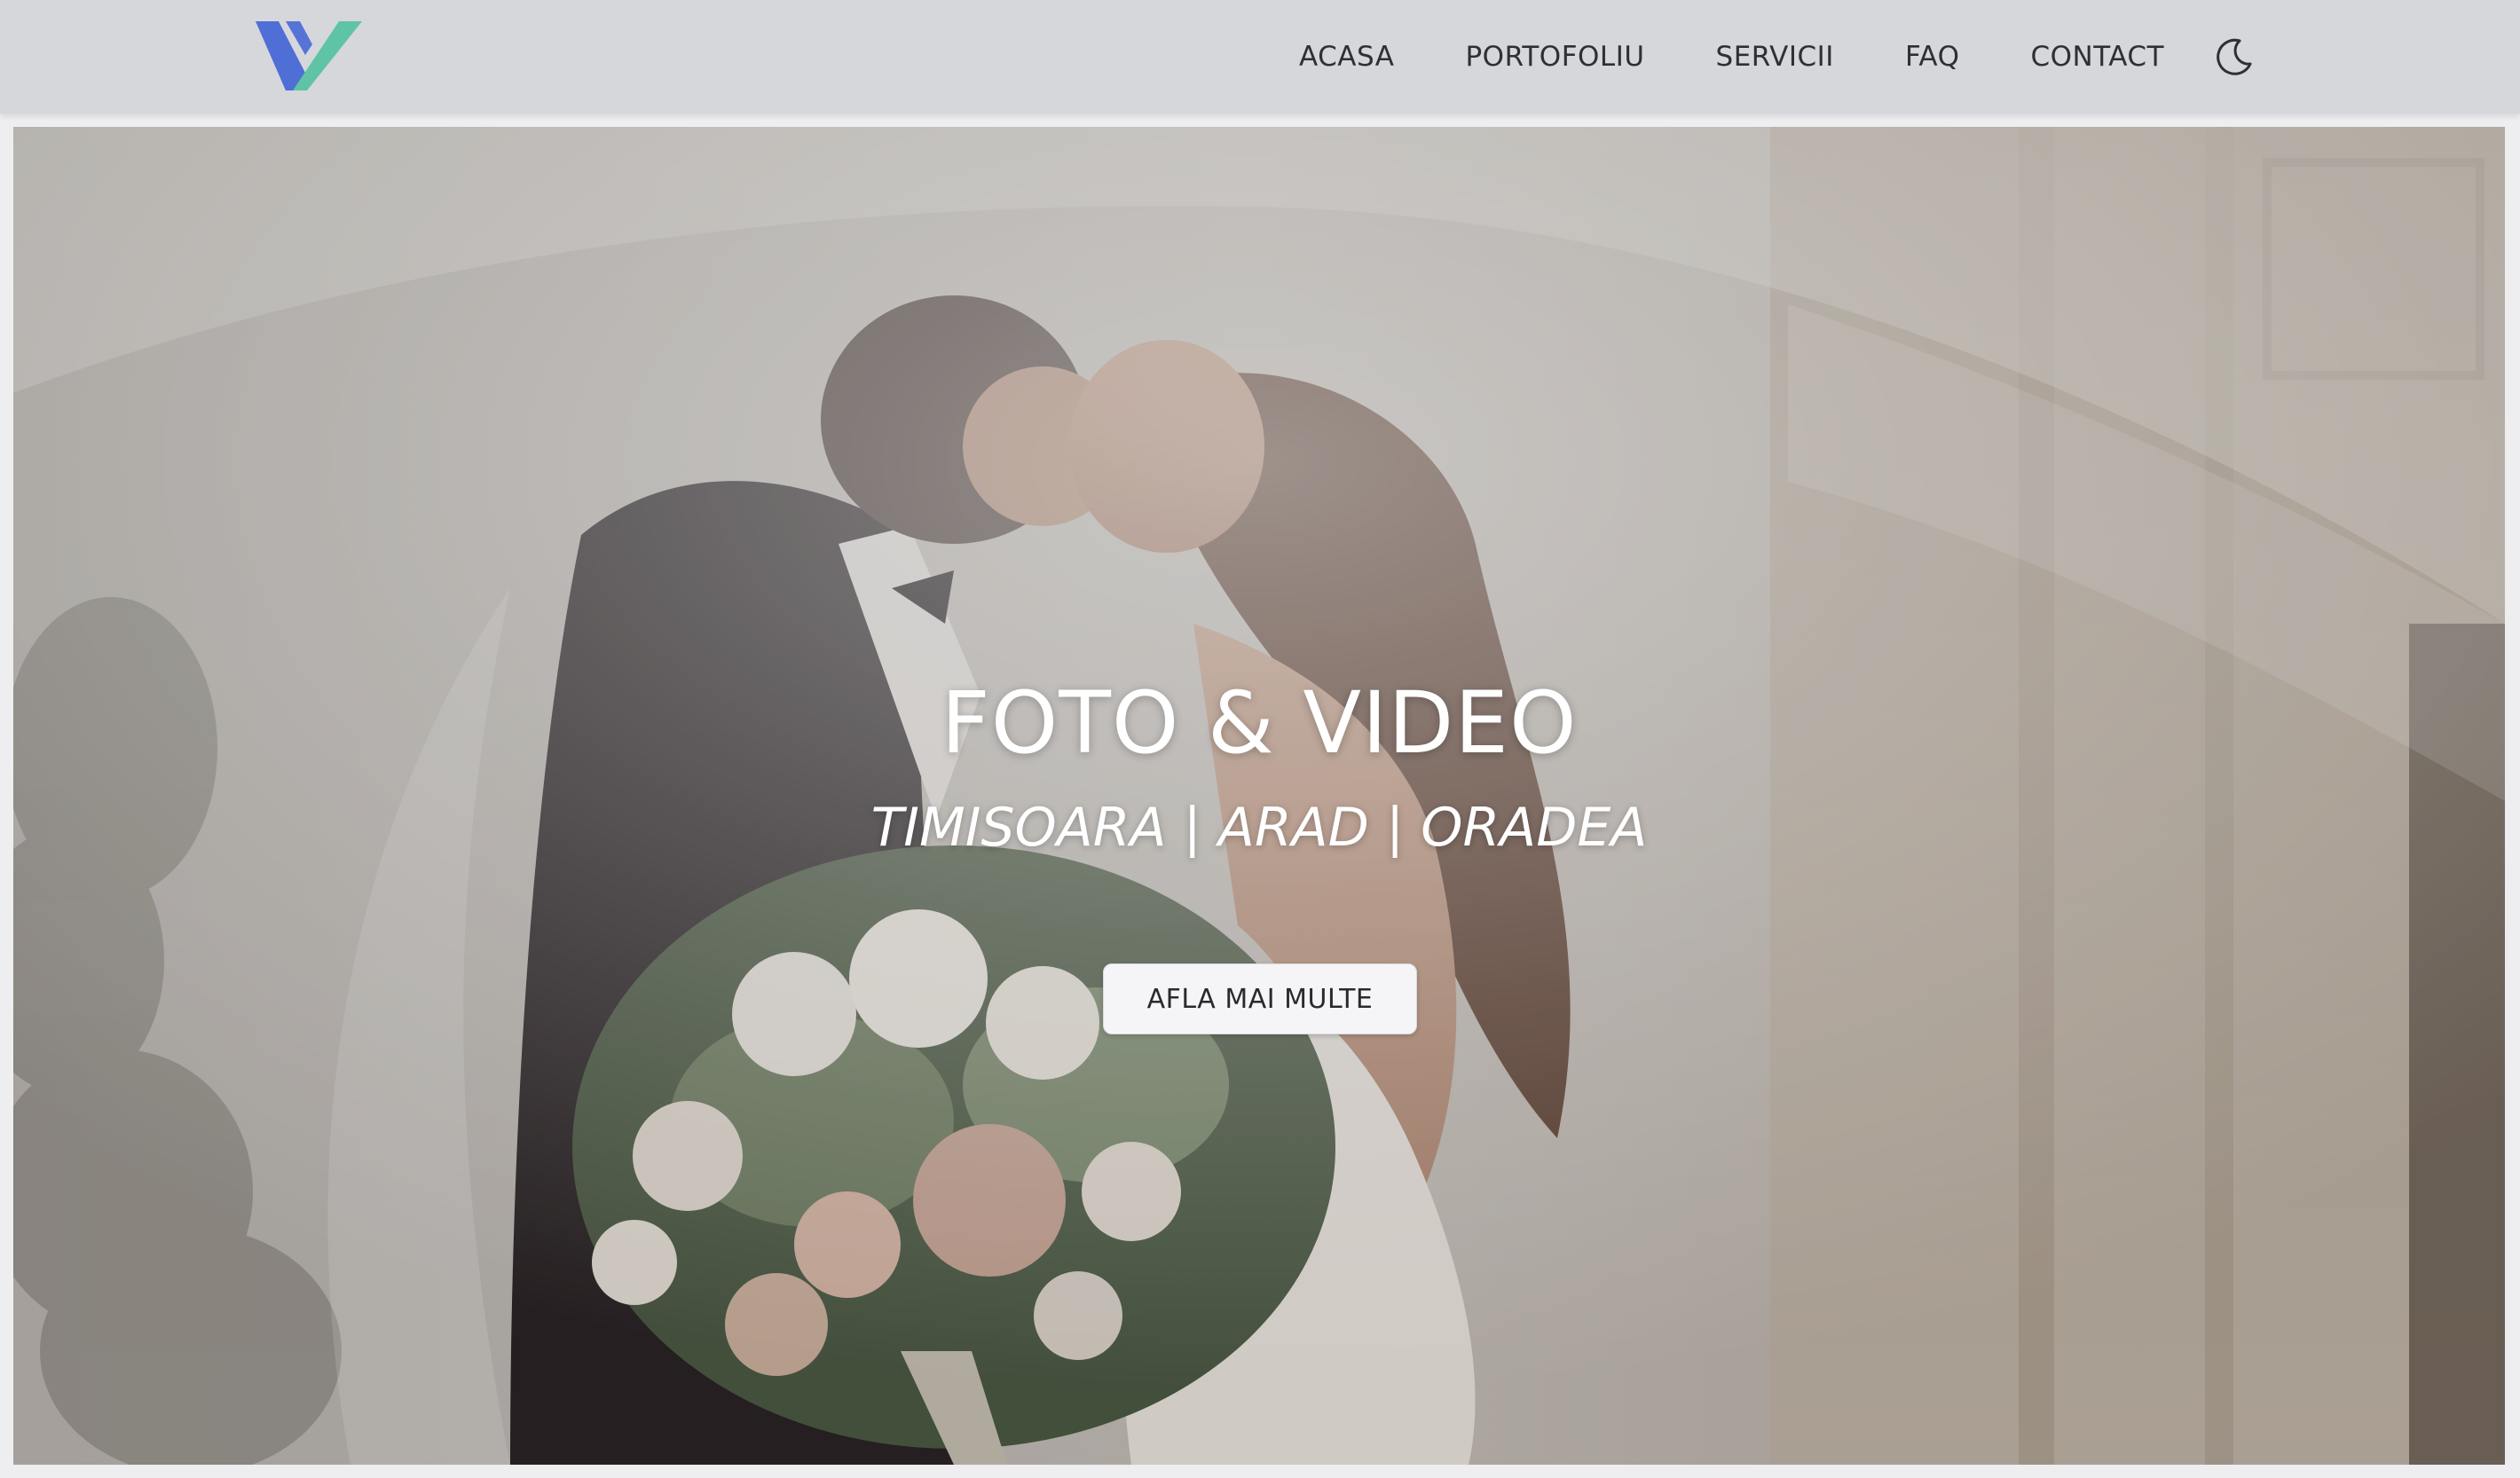 Image resolution: width=2520 pixels, height=1478 pixels. Describe the element at coordinates (1554, 57) in the screenshot. I see `nav-link-portofoliu: PORTOFOLIU` at that location.